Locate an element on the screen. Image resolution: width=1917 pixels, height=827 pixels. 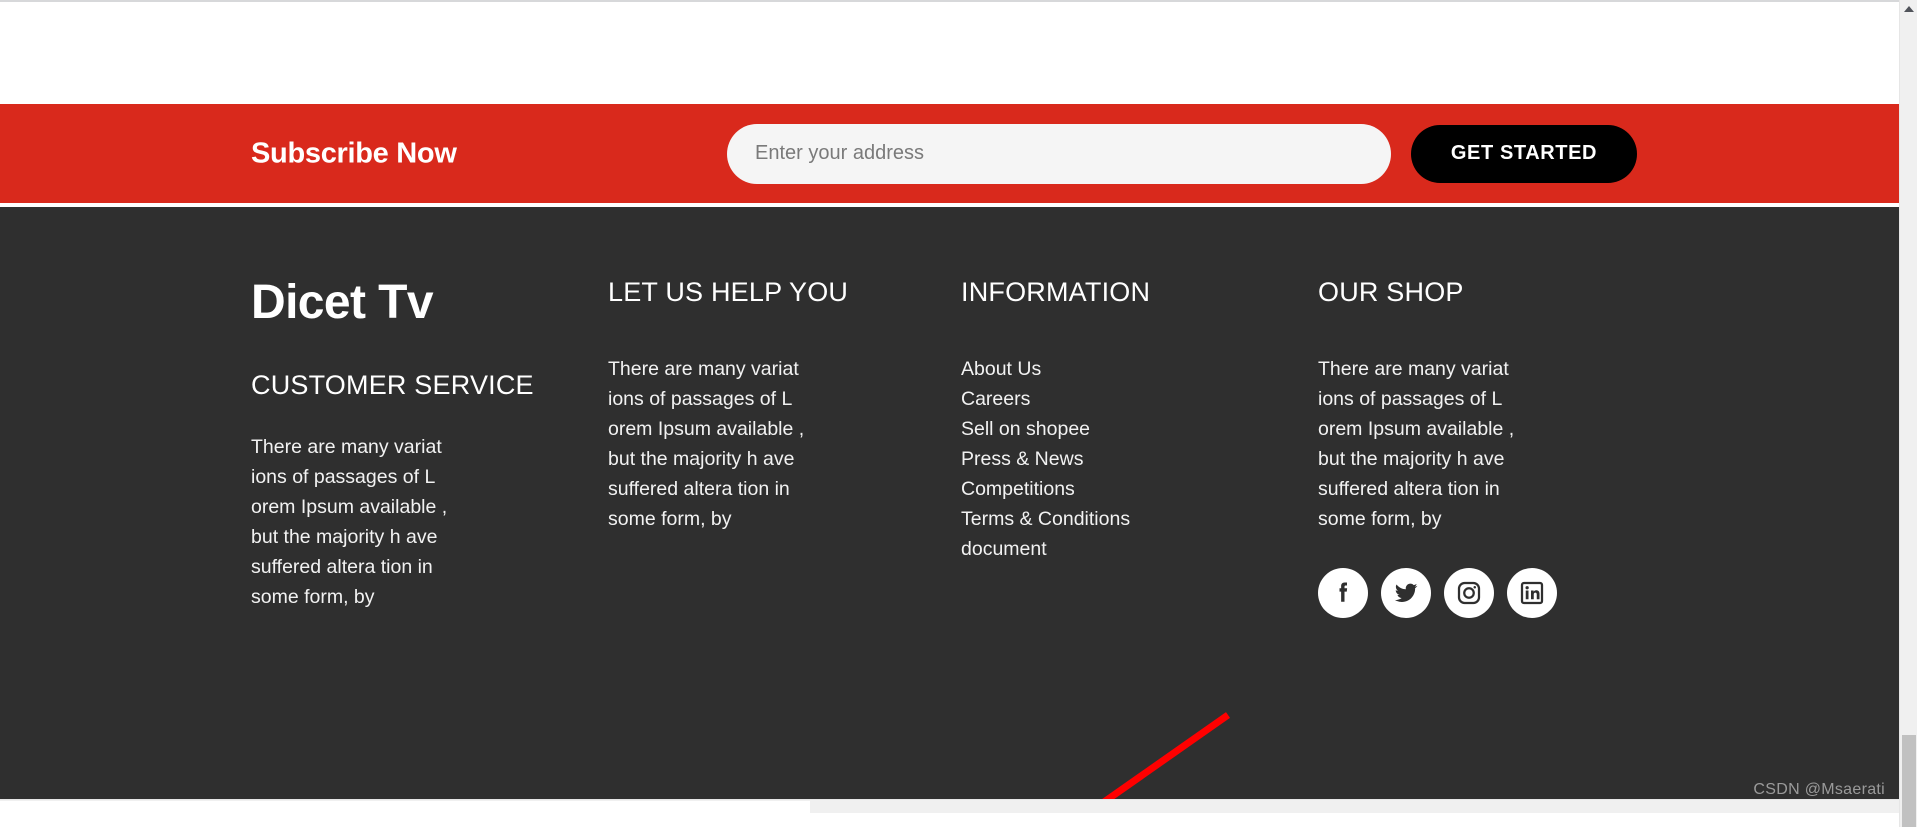
get-started-button: GET STARTED is located at coordinates (1524, 153).